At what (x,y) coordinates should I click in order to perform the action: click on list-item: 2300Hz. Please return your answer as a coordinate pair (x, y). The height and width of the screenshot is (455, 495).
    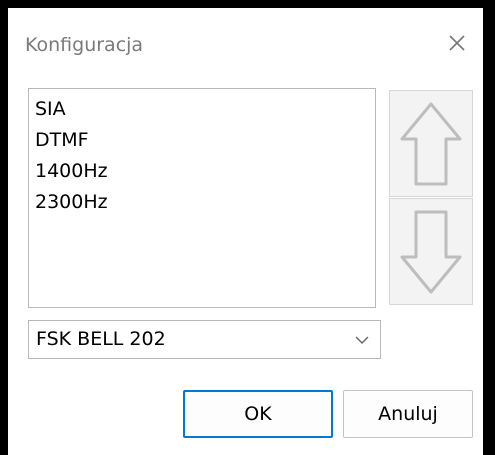
    Looking at the image, I should click on (202, 202).